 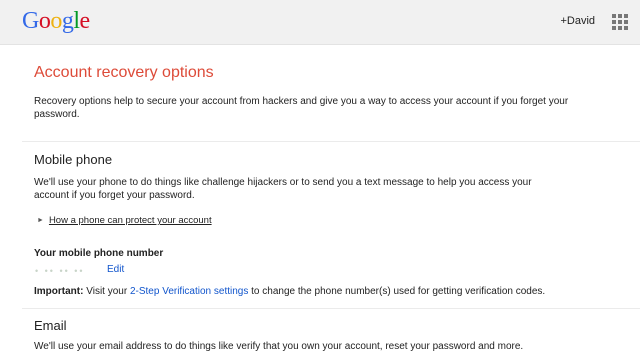 What do you see at coordinates (577, 21) in the screenshot?
I see `user-name-link: +David` at bounding box center [577, 21].